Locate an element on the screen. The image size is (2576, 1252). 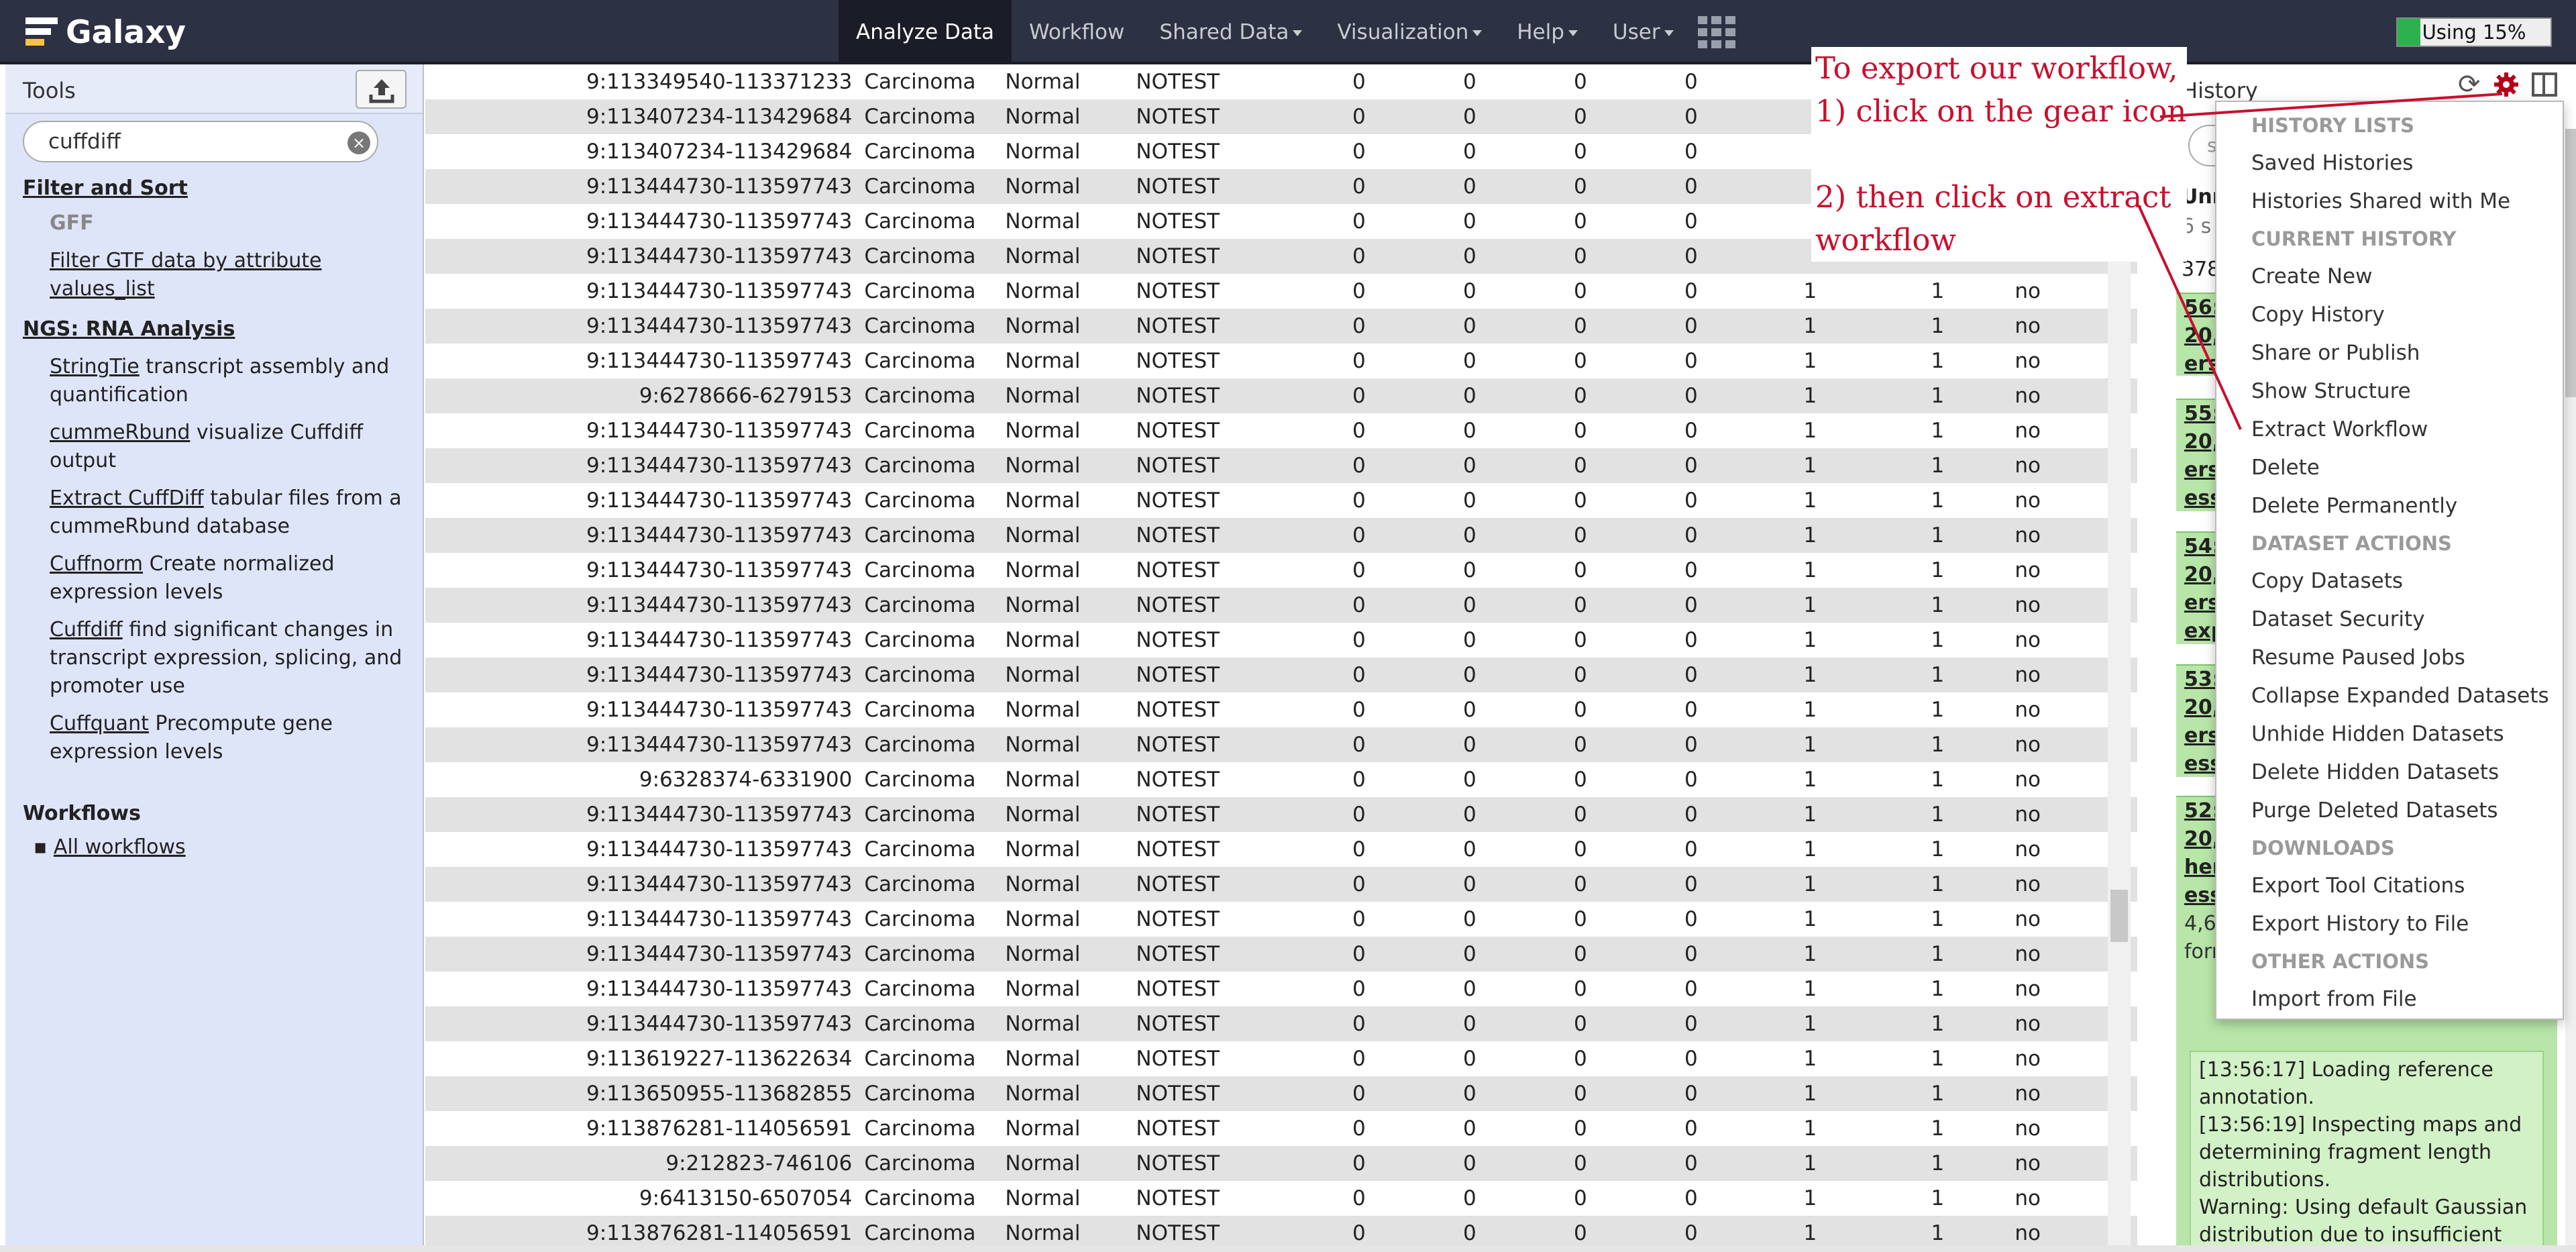
menu-item-export-tool-citations: Export Tool Citations is located at coordinates (2389, 886).